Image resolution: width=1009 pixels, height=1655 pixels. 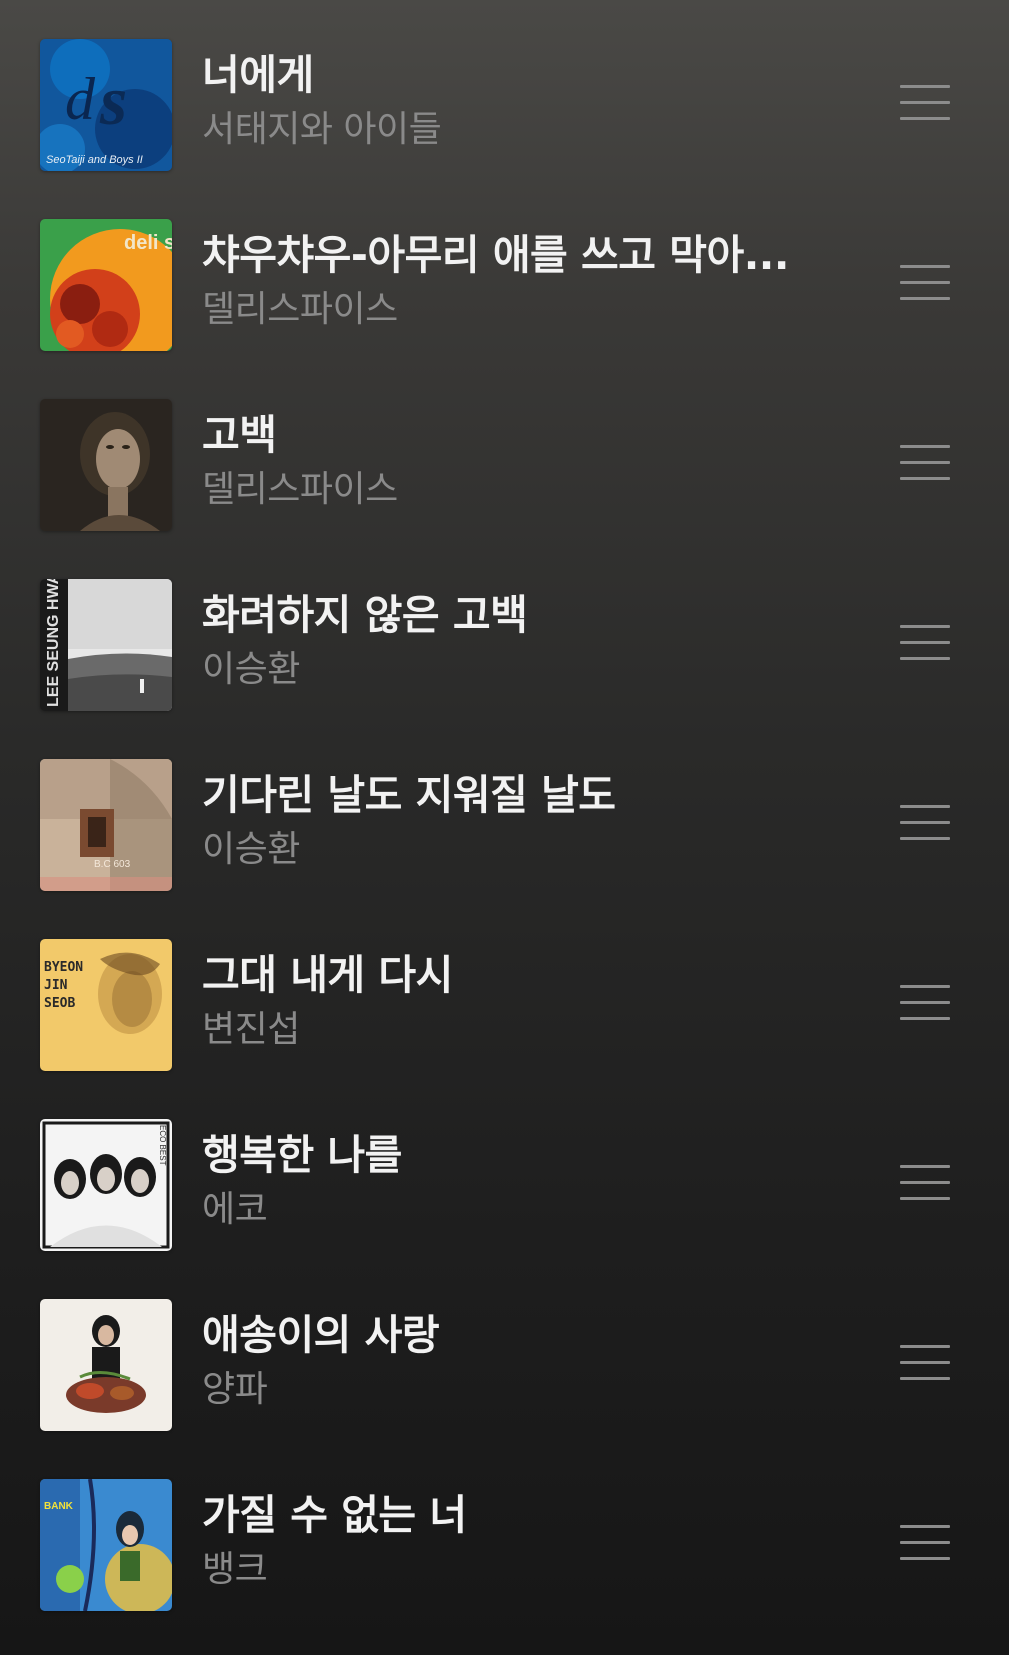 What do you see at coordinates (106, 1005) in the screenshot?
I see `album-cover: BYEON JIN SEOB` at bounding box center [106, 1005].